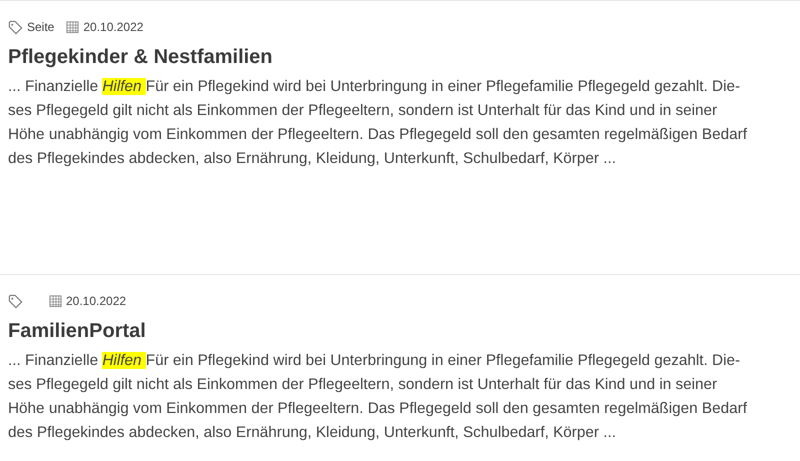  What do you see at coordinates (400, 331) in the screenshot?
I see `result-title: FamilienPortal` at bounding box center [400, 331].